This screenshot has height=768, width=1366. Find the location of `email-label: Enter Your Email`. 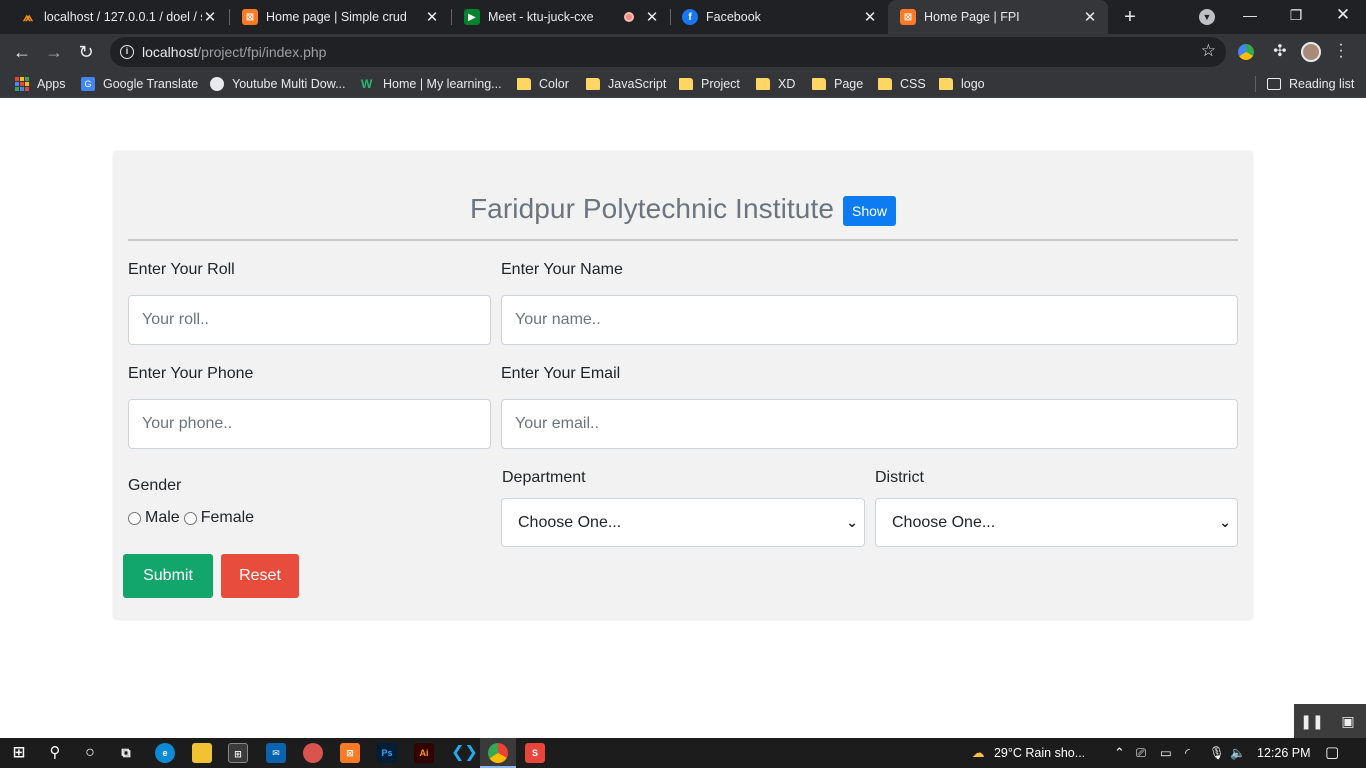

email-label: Enter Your Email is located at coordinates (561, 373).